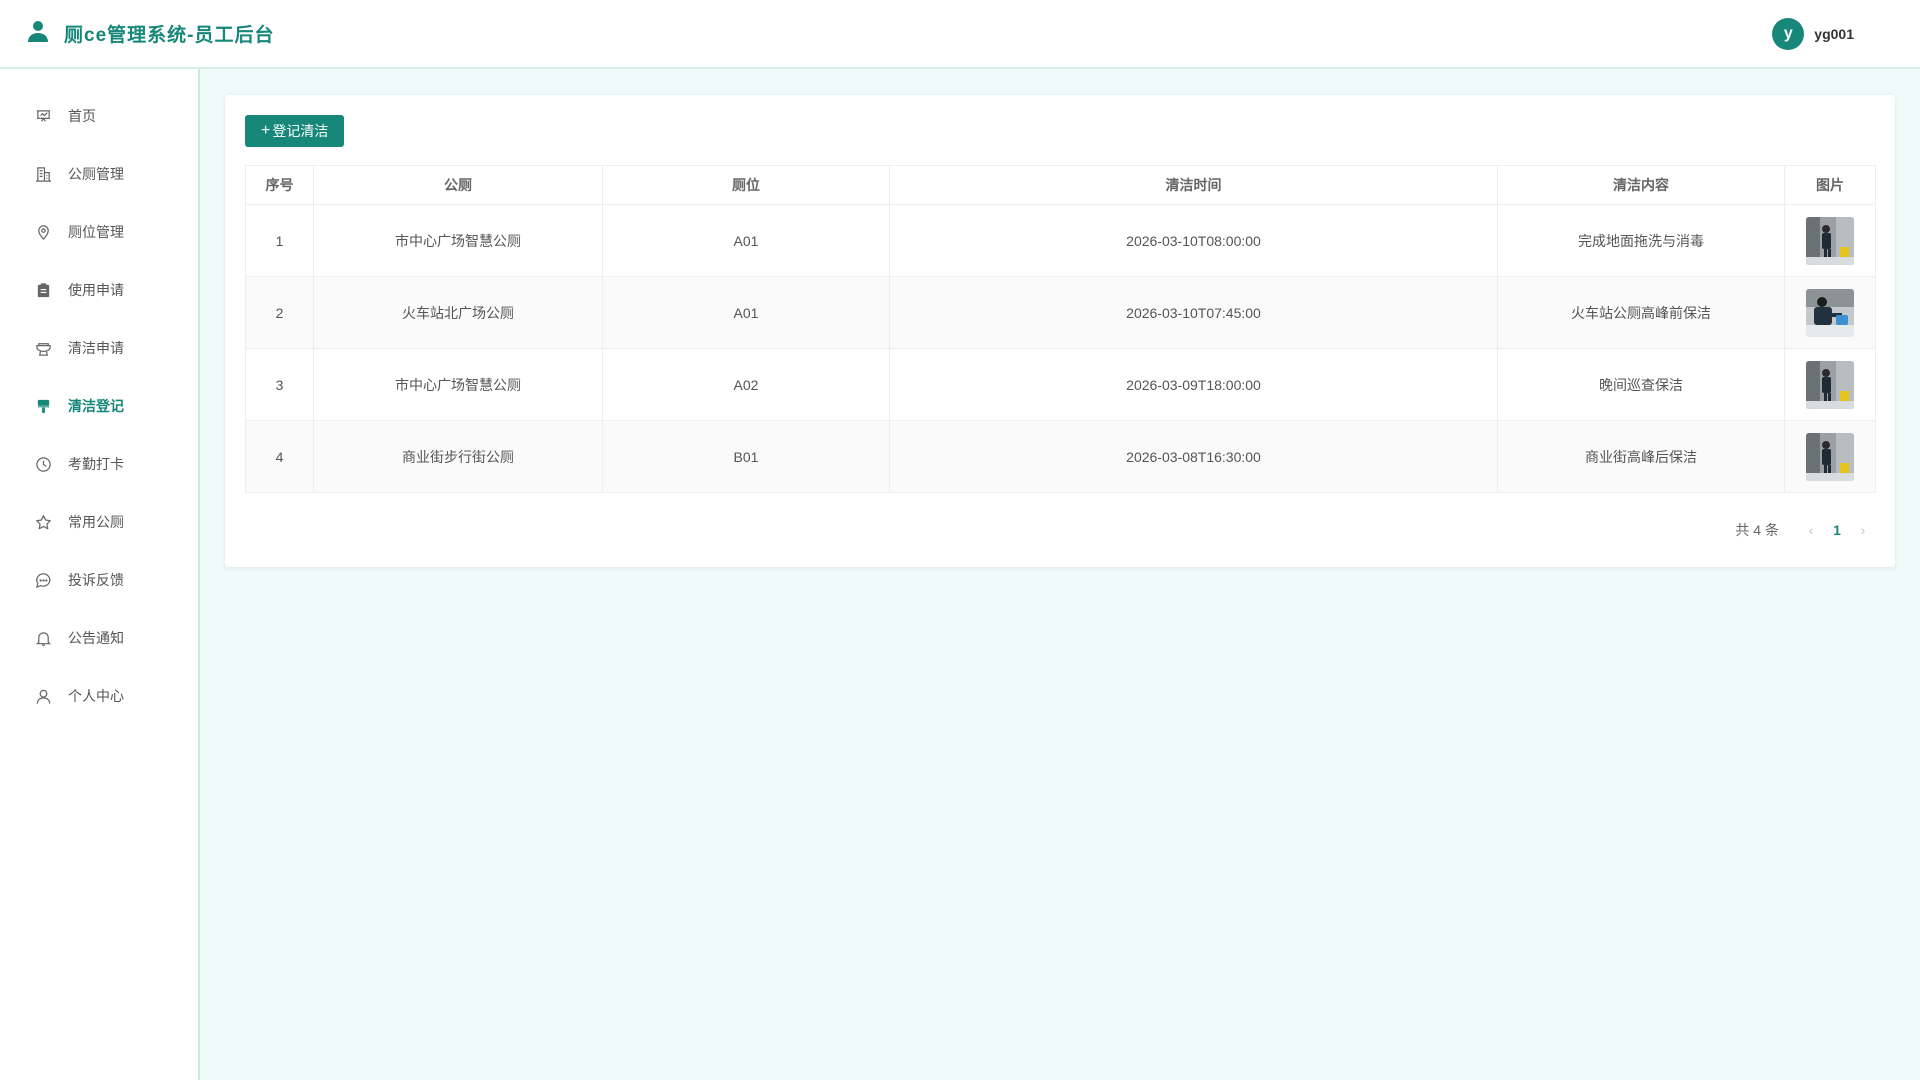 This screenshot has height=1080, width=1920. Describe the element at coordinates (300, 131) in the screenshot. I see `add-cleaning-button-label: 登记清洁` at that location.